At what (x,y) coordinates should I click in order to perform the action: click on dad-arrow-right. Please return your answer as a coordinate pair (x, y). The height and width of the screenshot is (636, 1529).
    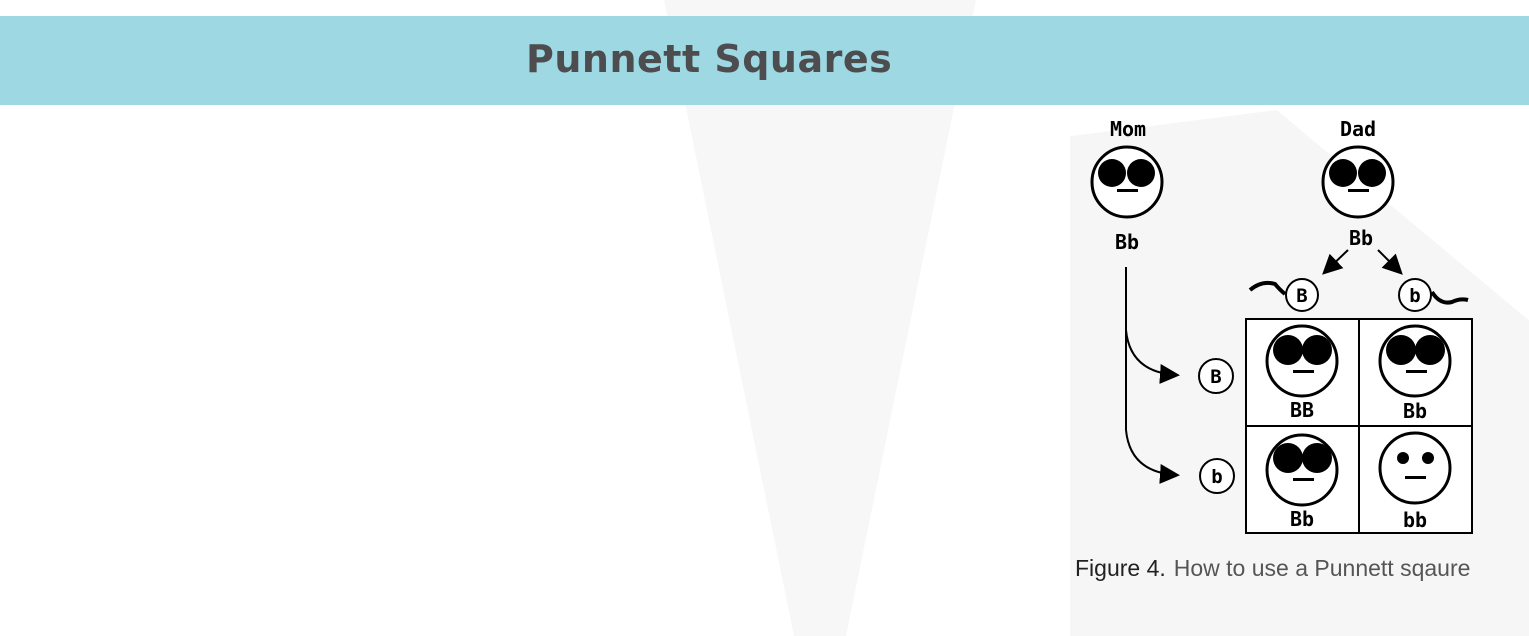
    Looking at the image, I should click on (1390, 262).